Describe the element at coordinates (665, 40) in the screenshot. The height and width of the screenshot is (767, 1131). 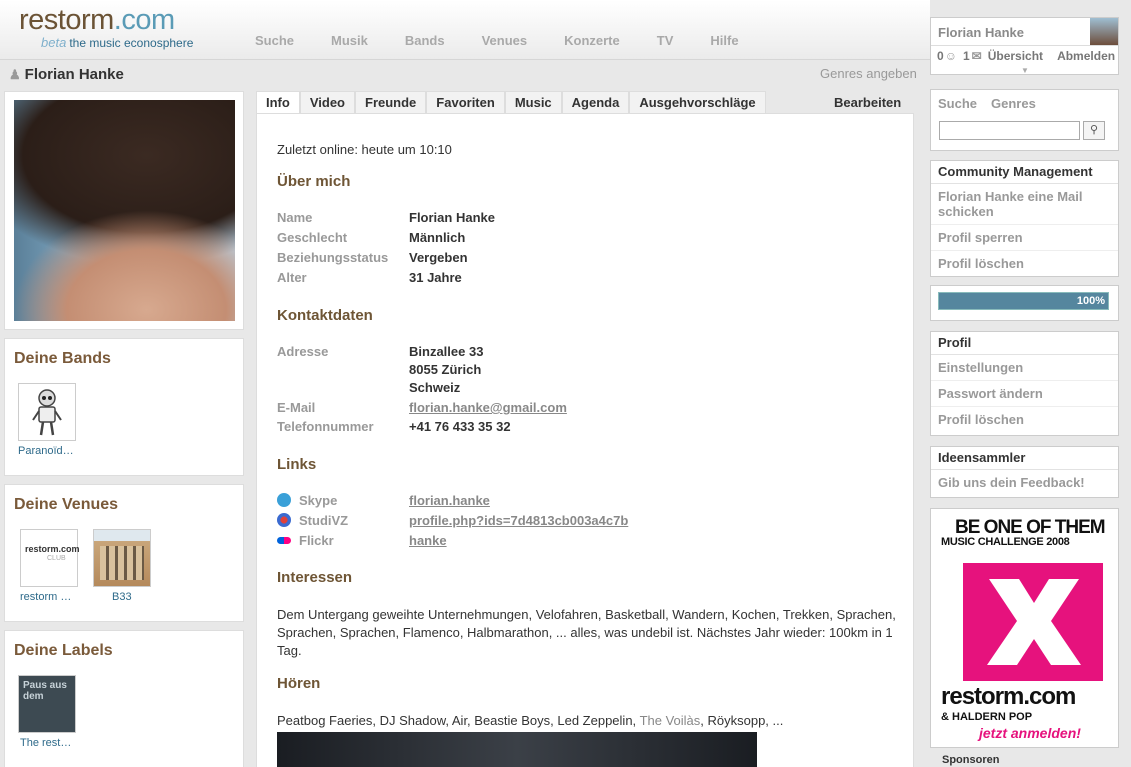
I see `nav-tv: TV` at that location.